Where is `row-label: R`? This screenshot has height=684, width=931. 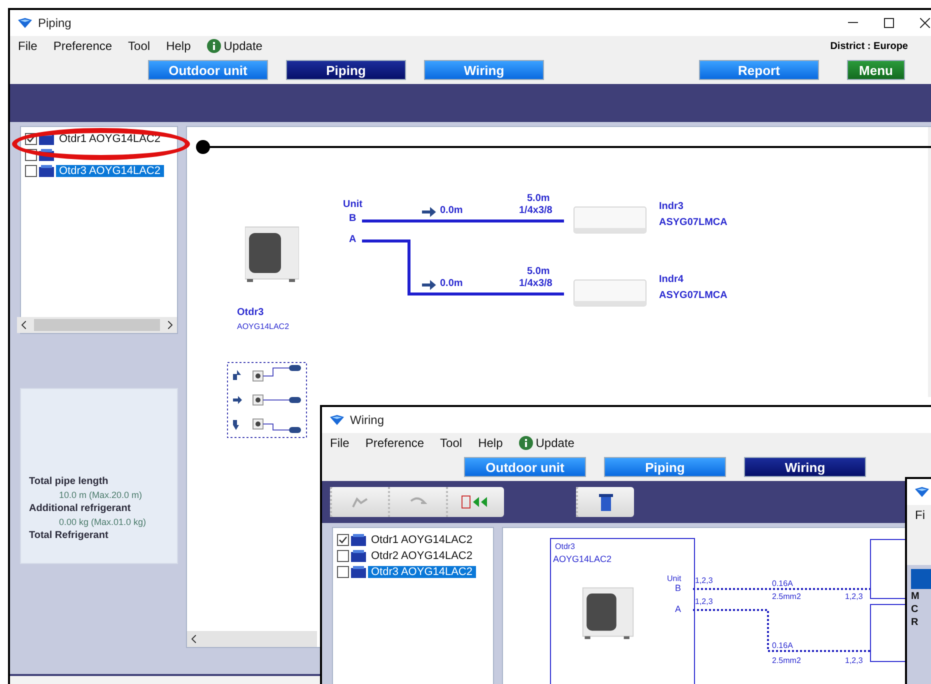 row-label: R is located at coordinates (915, 622).